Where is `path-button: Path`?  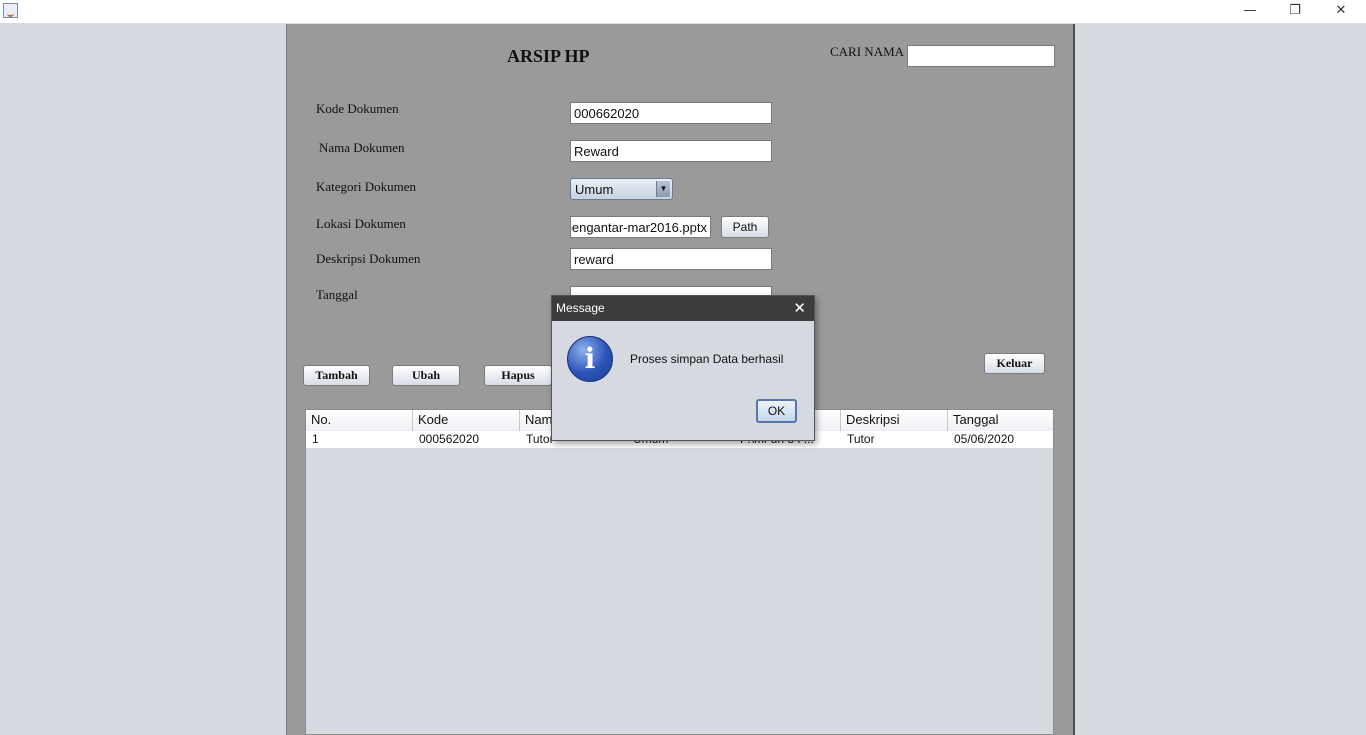 path-button: Path is located at coordinates (745, 227).